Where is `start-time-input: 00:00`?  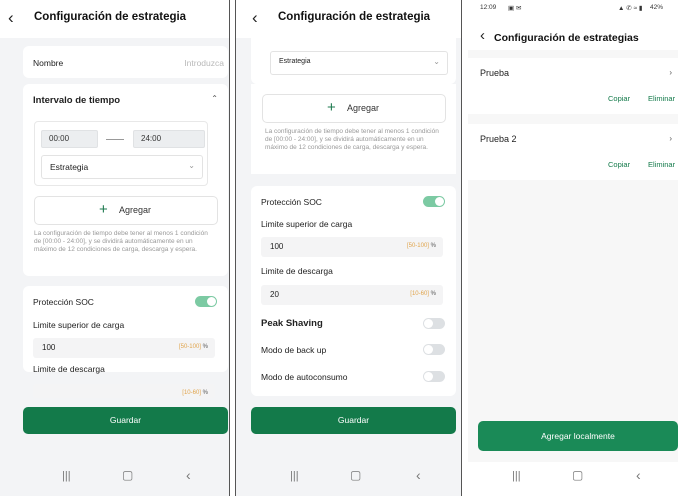 start-time-input: 00:00 is located at coordinates (69, 139).